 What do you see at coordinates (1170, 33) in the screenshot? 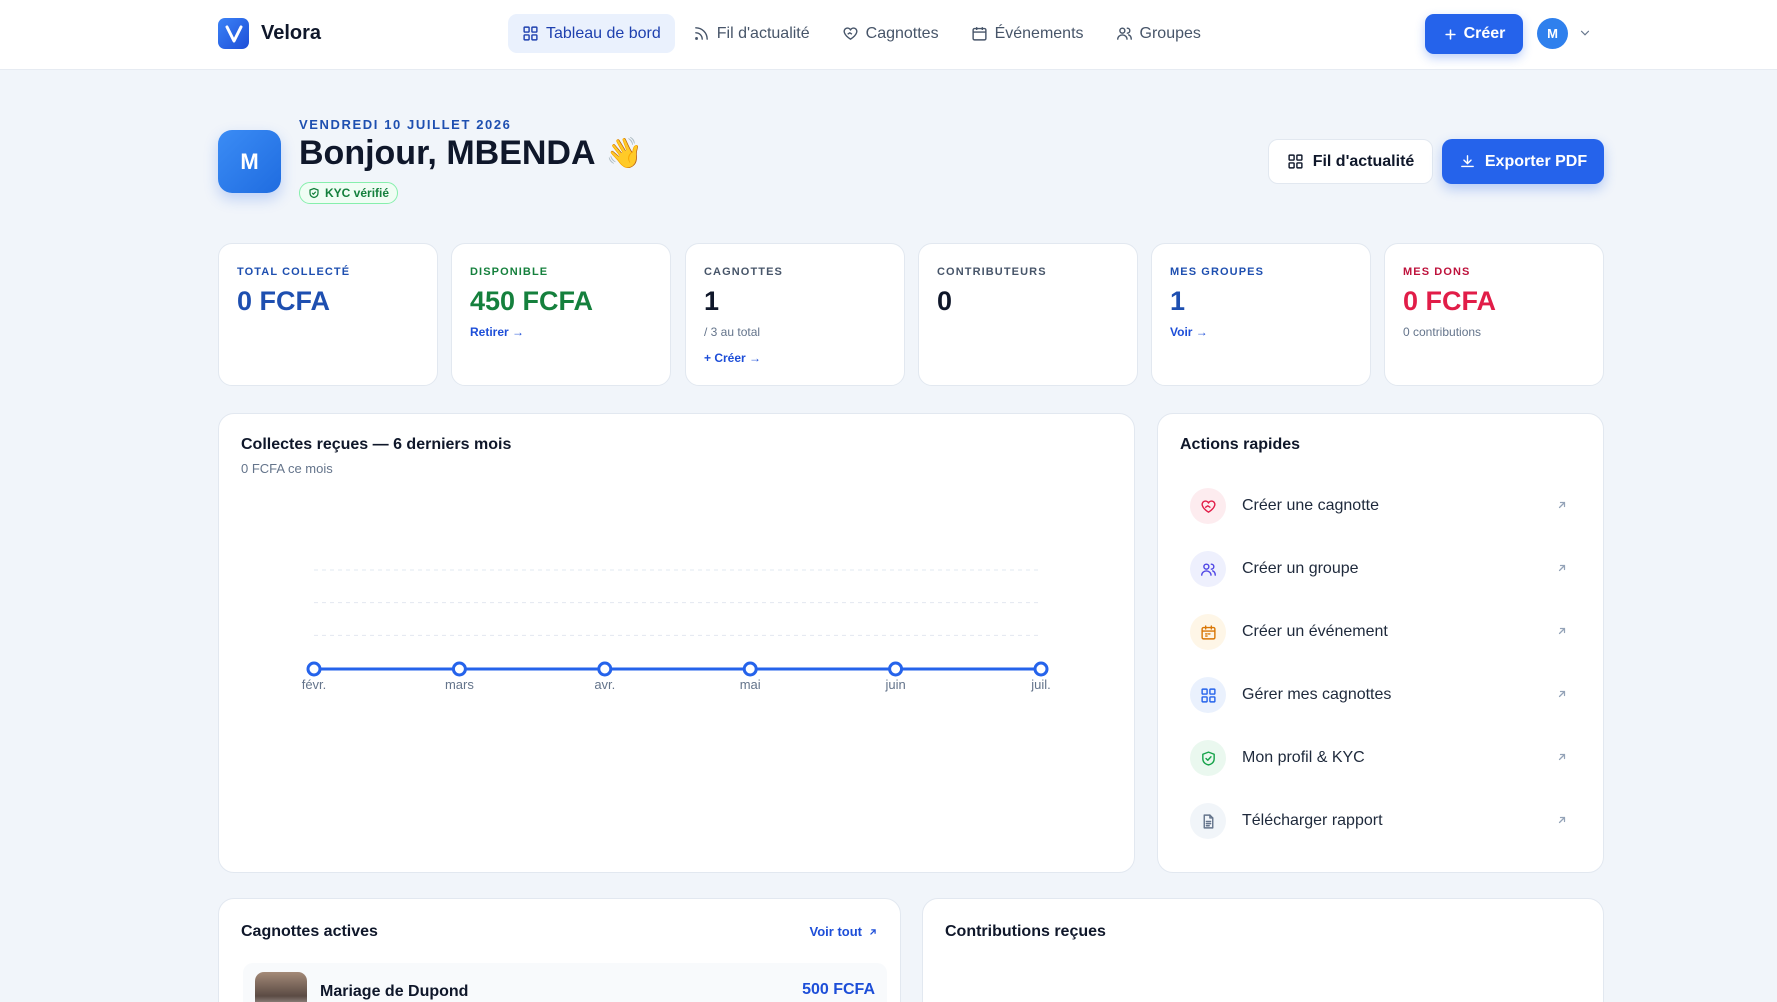
I see `nav-label: Groupes` at bounding box center [1170, 33].